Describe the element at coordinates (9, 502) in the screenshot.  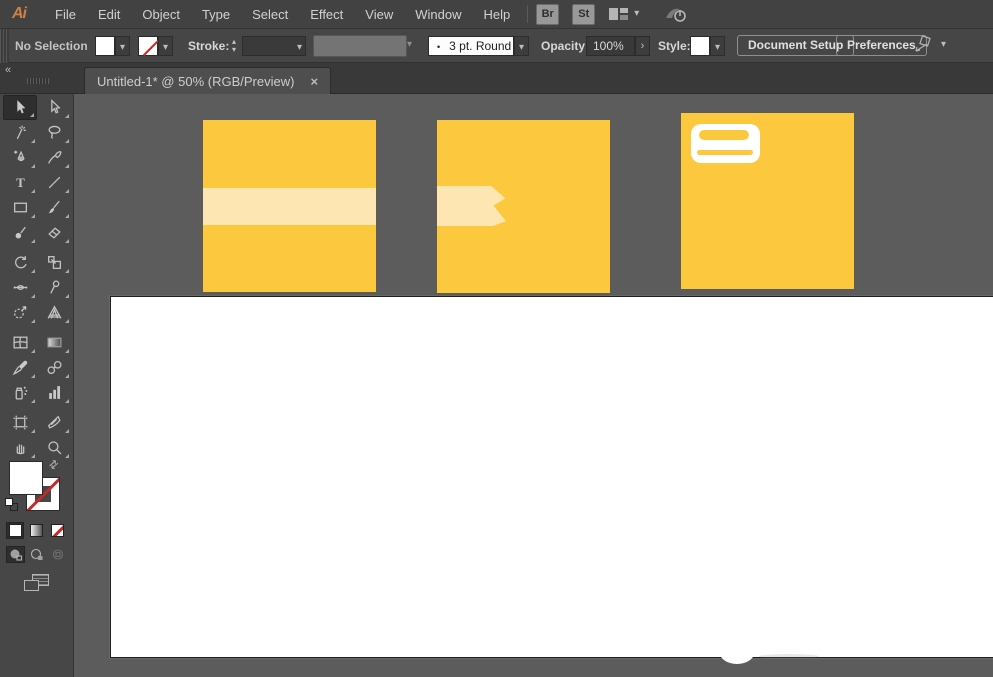
I see `default-fill-mini` at that location.